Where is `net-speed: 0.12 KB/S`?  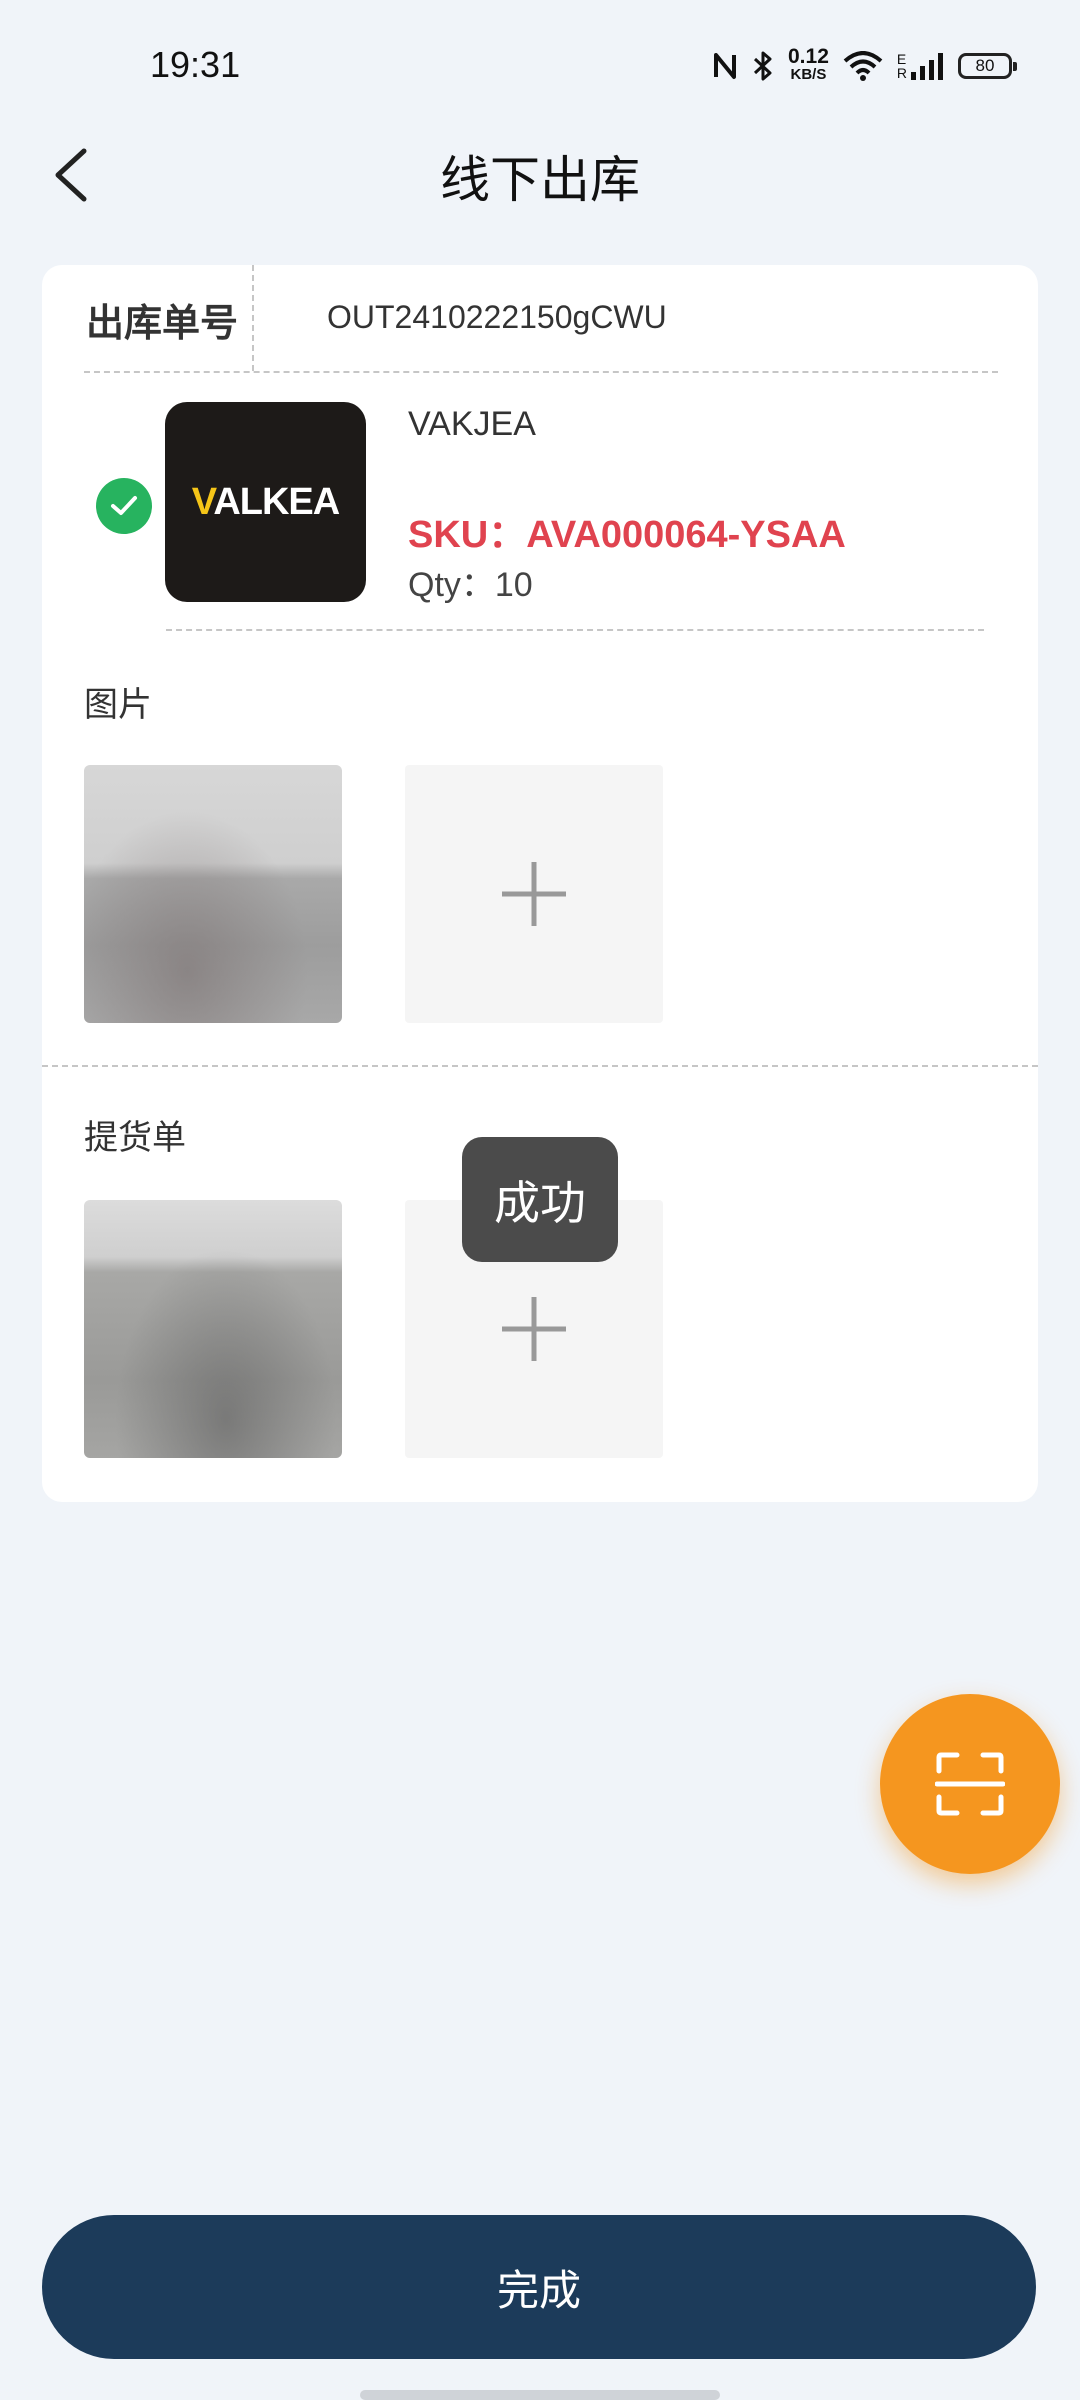 net-speed: 0.12 KB/S is located at coordinates (808, 64).